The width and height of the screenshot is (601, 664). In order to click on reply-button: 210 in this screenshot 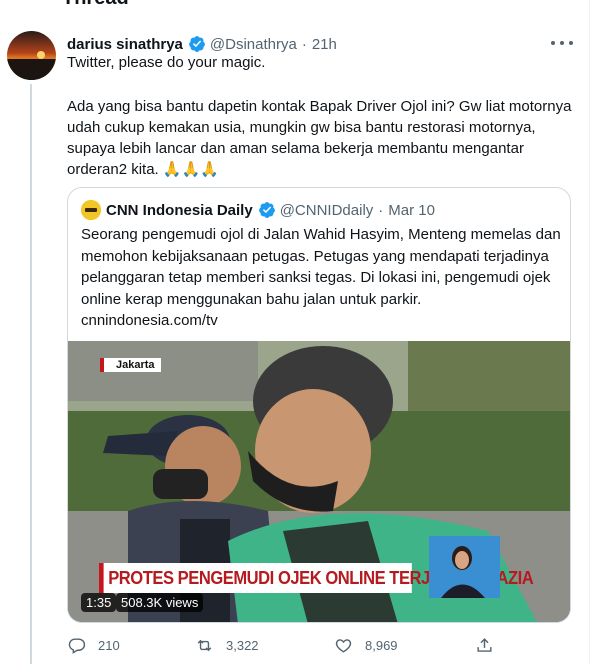, I will do `click(93, 645)`.